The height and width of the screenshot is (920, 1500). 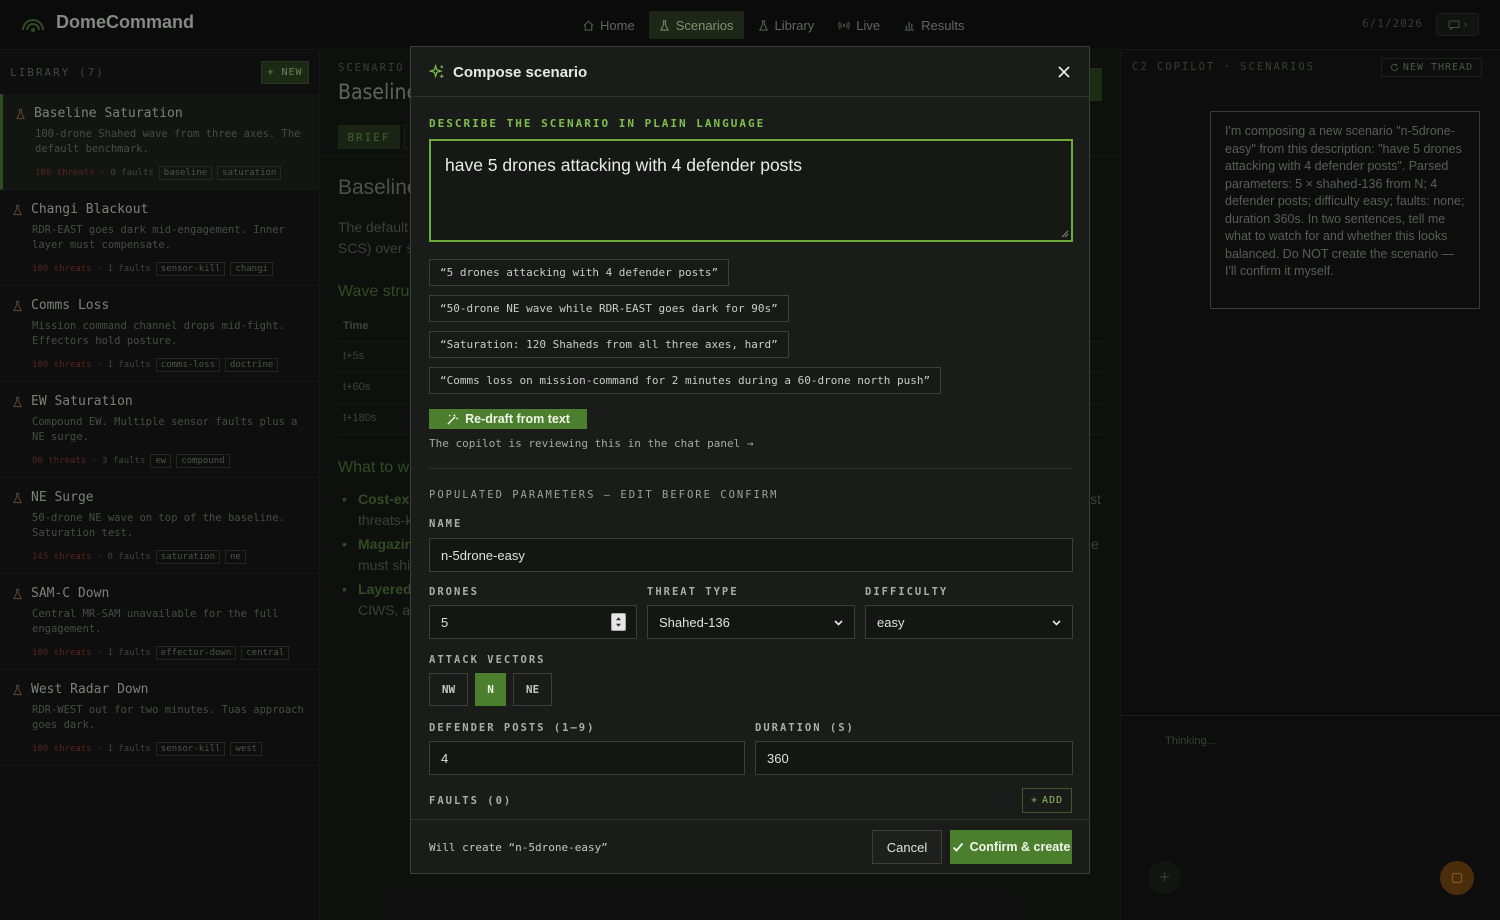 What do you see at coordinates (533, 622) in the screenshot?
I see `drones-input: 5` at bounding box center [533, 622].